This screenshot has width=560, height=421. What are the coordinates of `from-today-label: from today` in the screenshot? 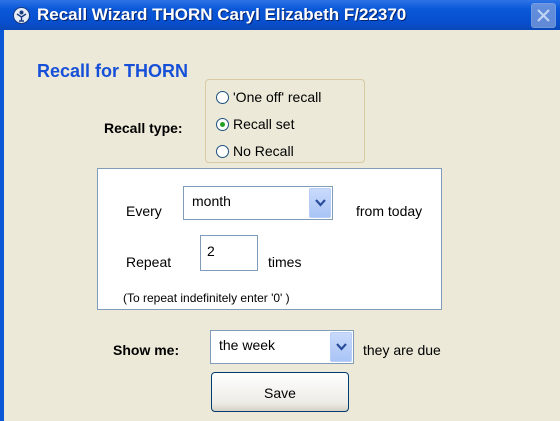 It's located at (389, 211).